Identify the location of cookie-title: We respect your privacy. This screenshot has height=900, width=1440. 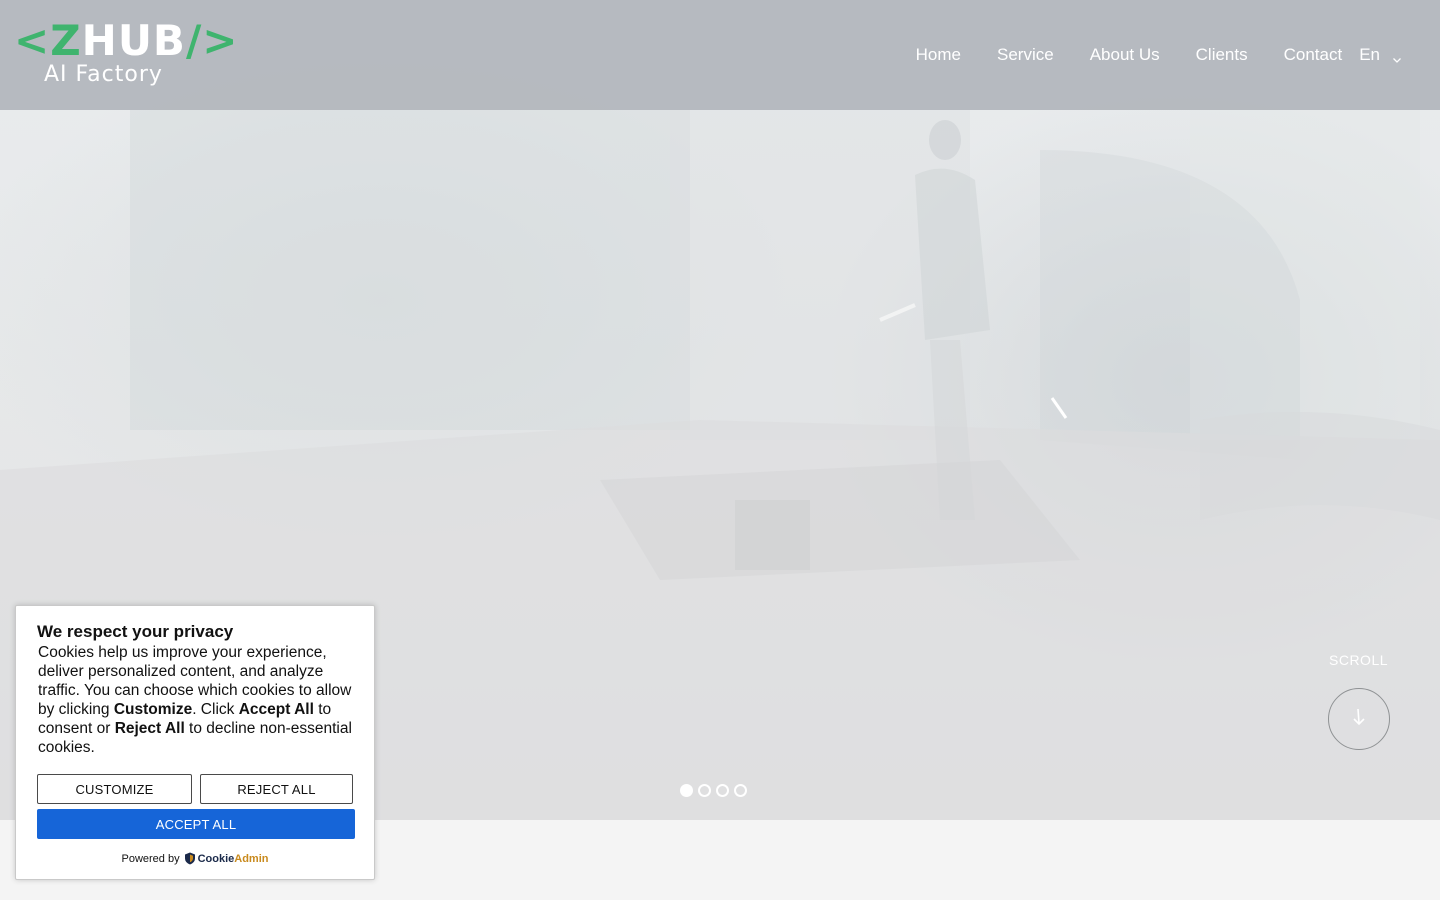
(135, 631).